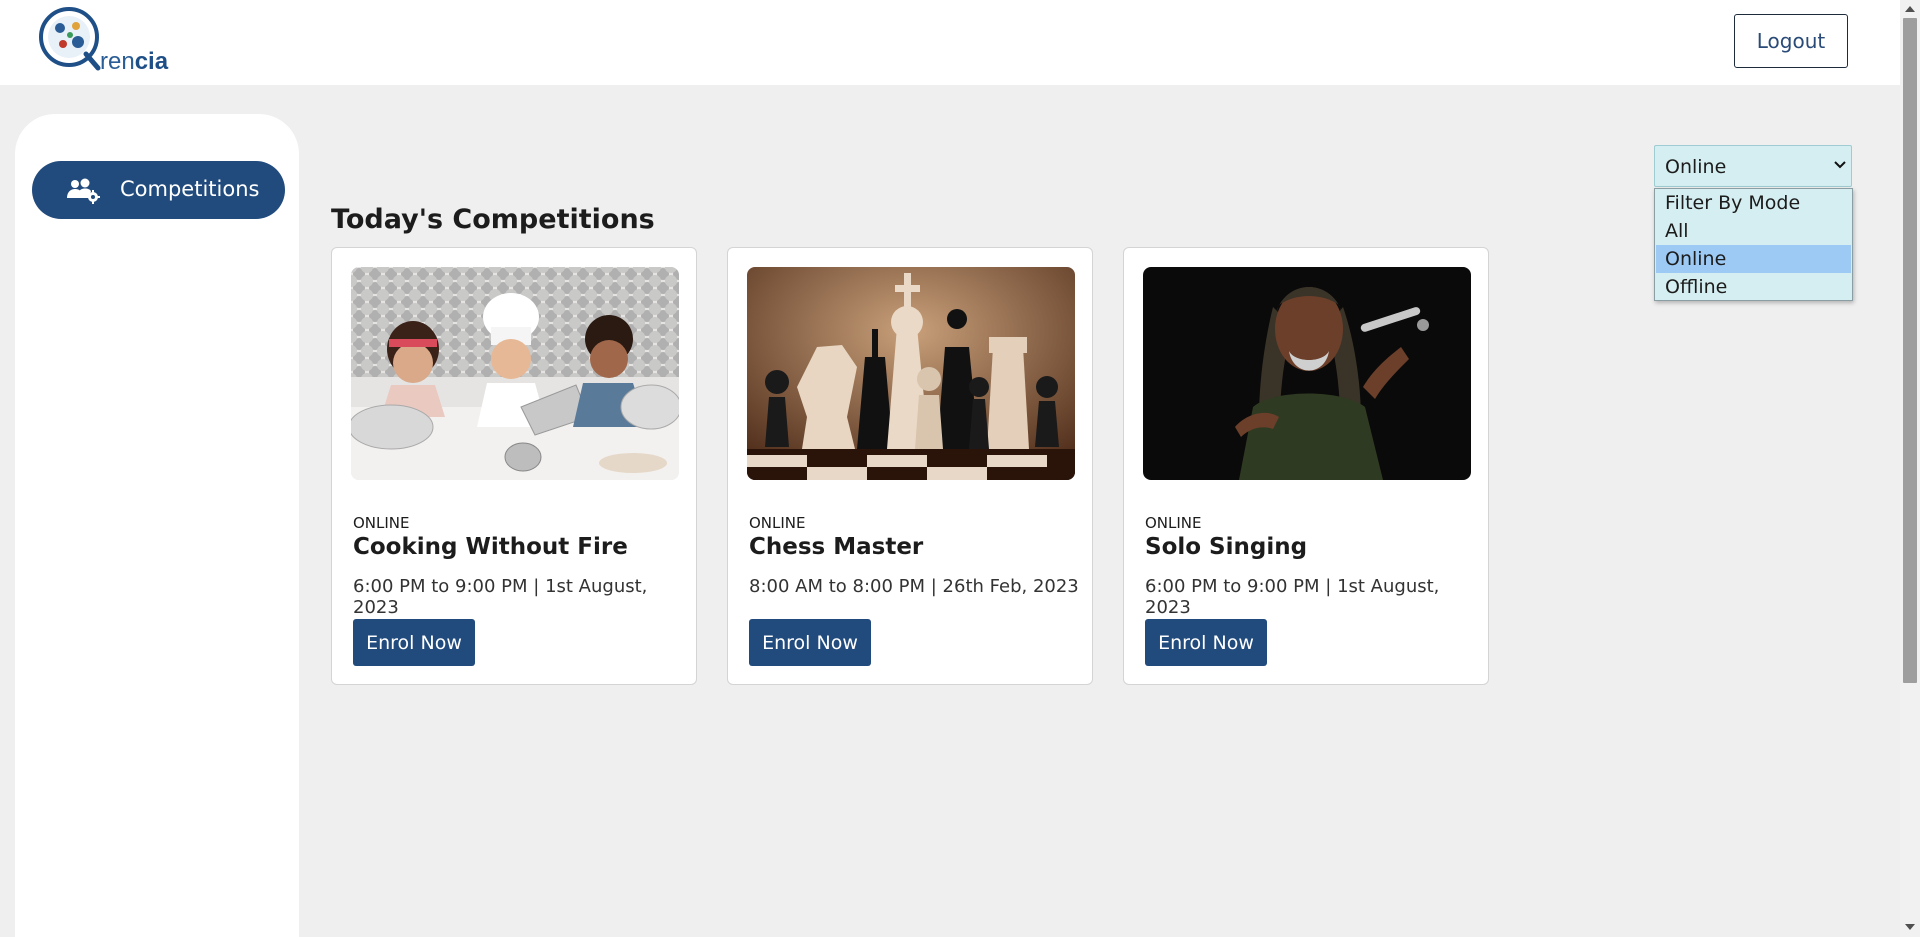 The image size is (1920, 937). Describe the element at coordinates (1753, 259) in the screenshot. I see `option-online: Online` at that location.